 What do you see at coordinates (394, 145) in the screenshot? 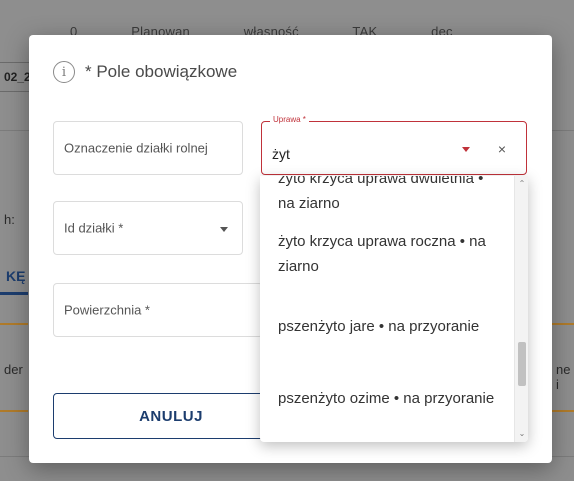
I see `crop-select-field: Uprawa * żyt ×` at bounding box center [394, 145].